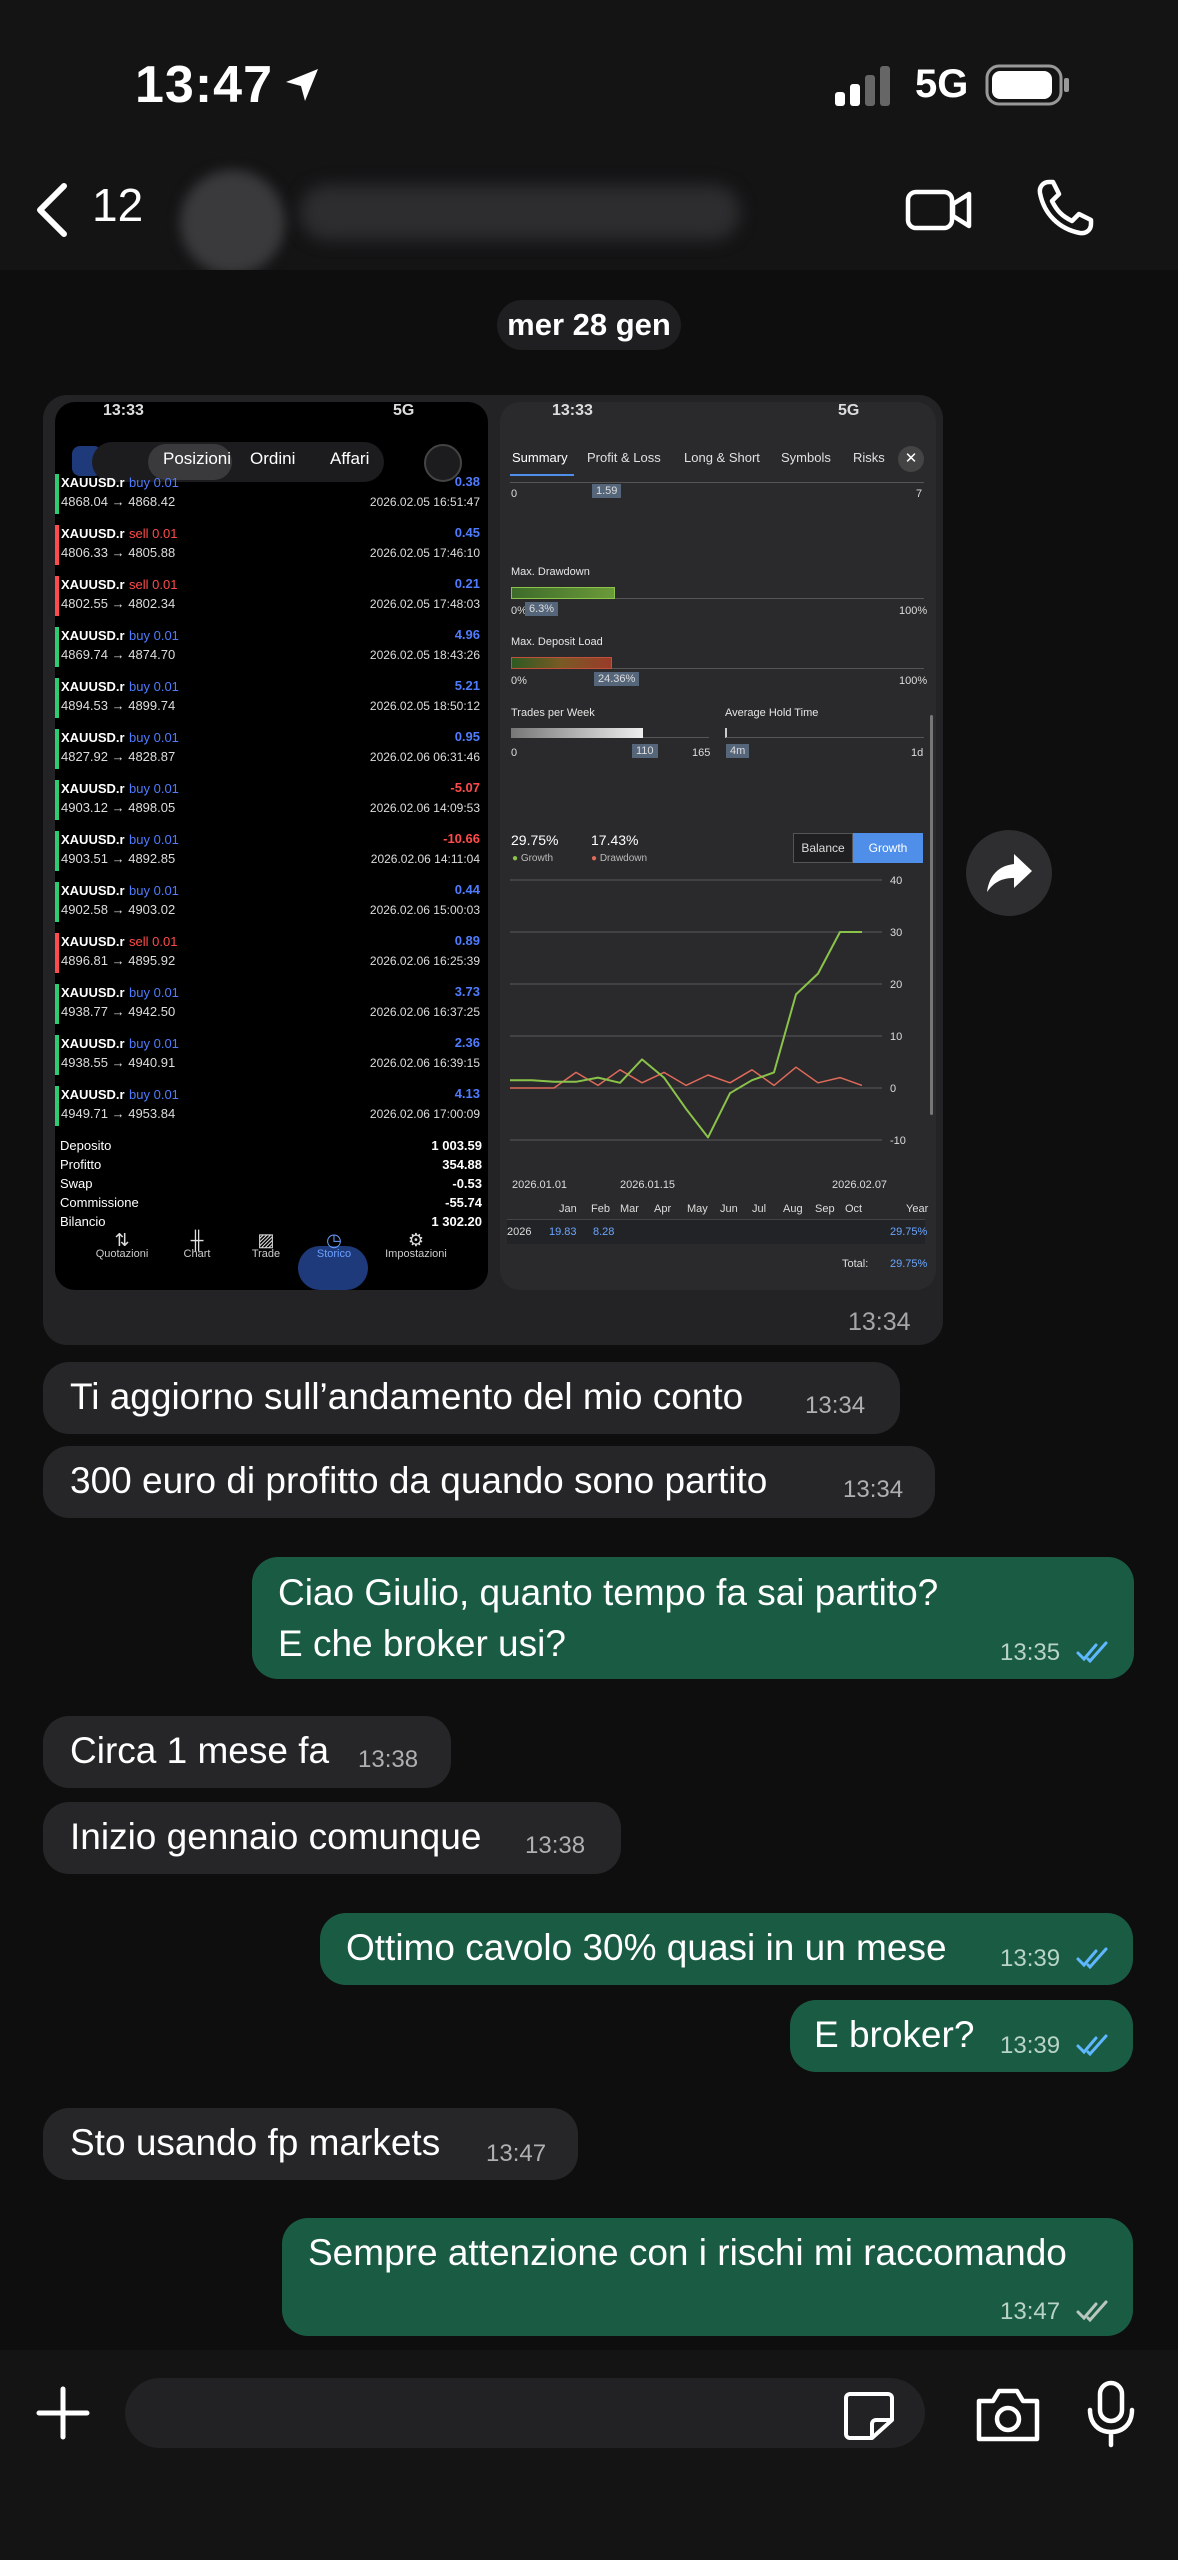 This screenshot has height=2560, width=1178. I want to click on message-input, so click(525, 2413).